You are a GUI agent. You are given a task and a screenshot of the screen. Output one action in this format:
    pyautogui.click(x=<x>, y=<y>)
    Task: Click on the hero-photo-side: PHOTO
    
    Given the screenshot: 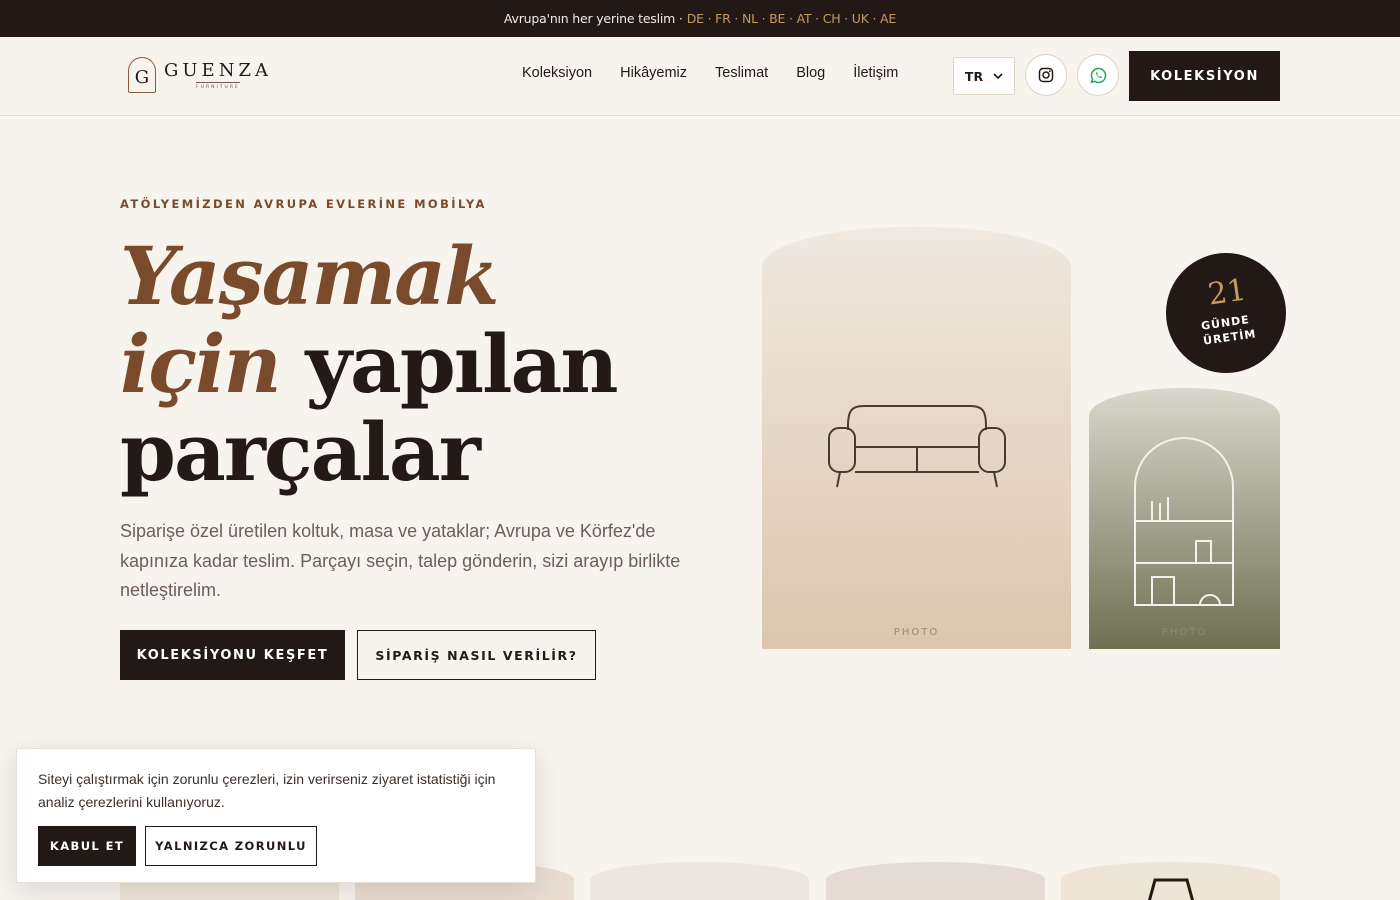 What is the action you would take?
    pyautogui.click(x=1184, y=518)
    